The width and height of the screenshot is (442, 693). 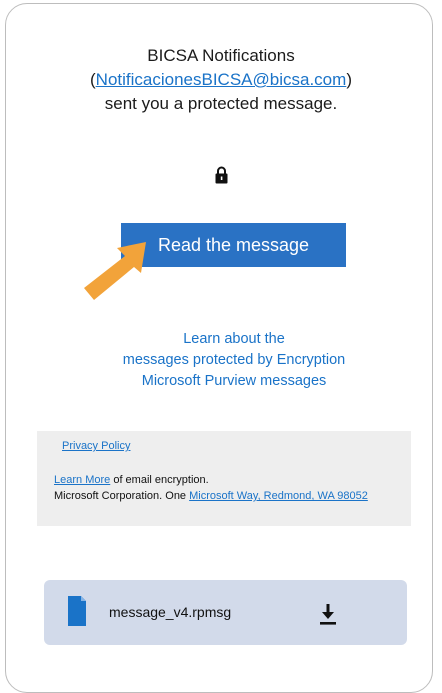 What do you see at coordinates (221, 381) in the screenshot?
I see `learn-link-3: Microsoft Purview messages` at bounding box center [221, 381].